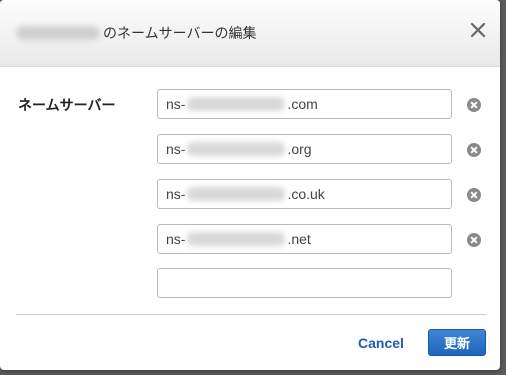  I want to click on nameserver-row-4: ns- .net, so click(304, 239).